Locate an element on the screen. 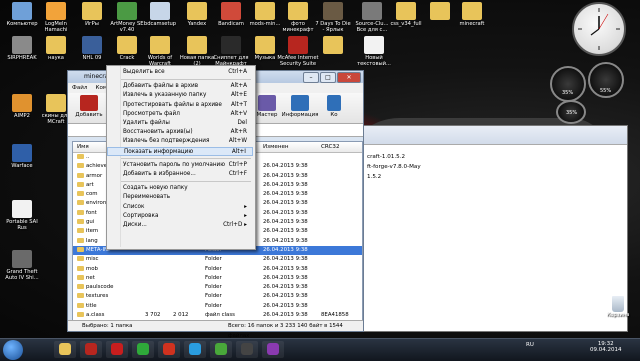 This screenshot has height=361, width=640. taskbar-app-explorer is located at coordinates (65, 349).